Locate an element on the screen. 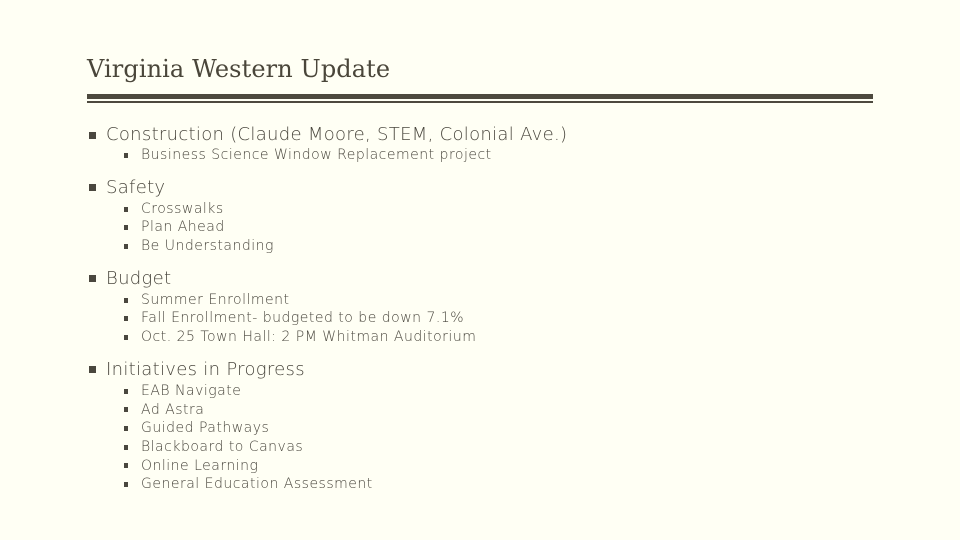 The image size is (960, 540). list-item: Ad Astra is located at coordinates (345, 410).